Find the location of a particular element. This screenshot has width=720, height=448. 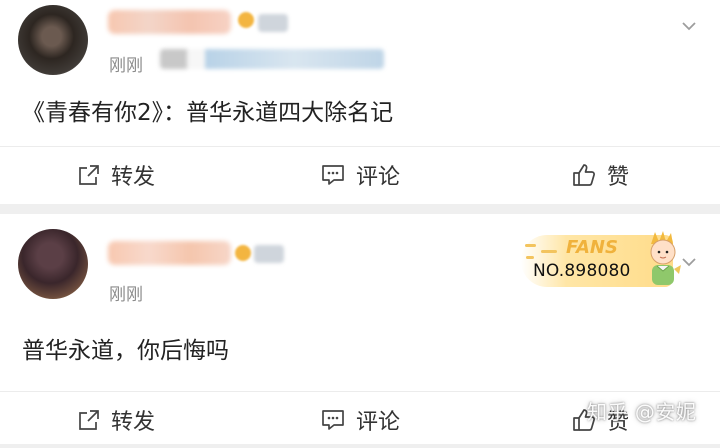

watermark: 知乎 @安妮 is located at coordinates (642, 412).